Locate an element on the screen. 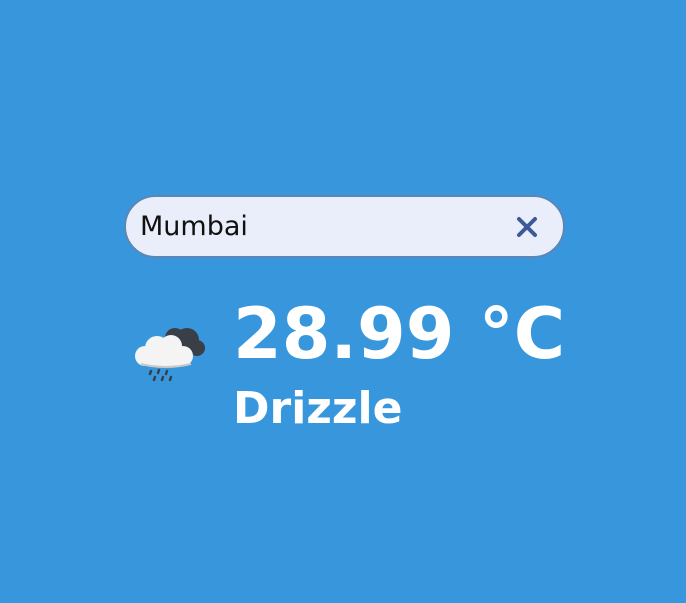 The height and width of the screenshot is (603, 686). weather-condition: Drizzle is located at coordinates (318, 408).